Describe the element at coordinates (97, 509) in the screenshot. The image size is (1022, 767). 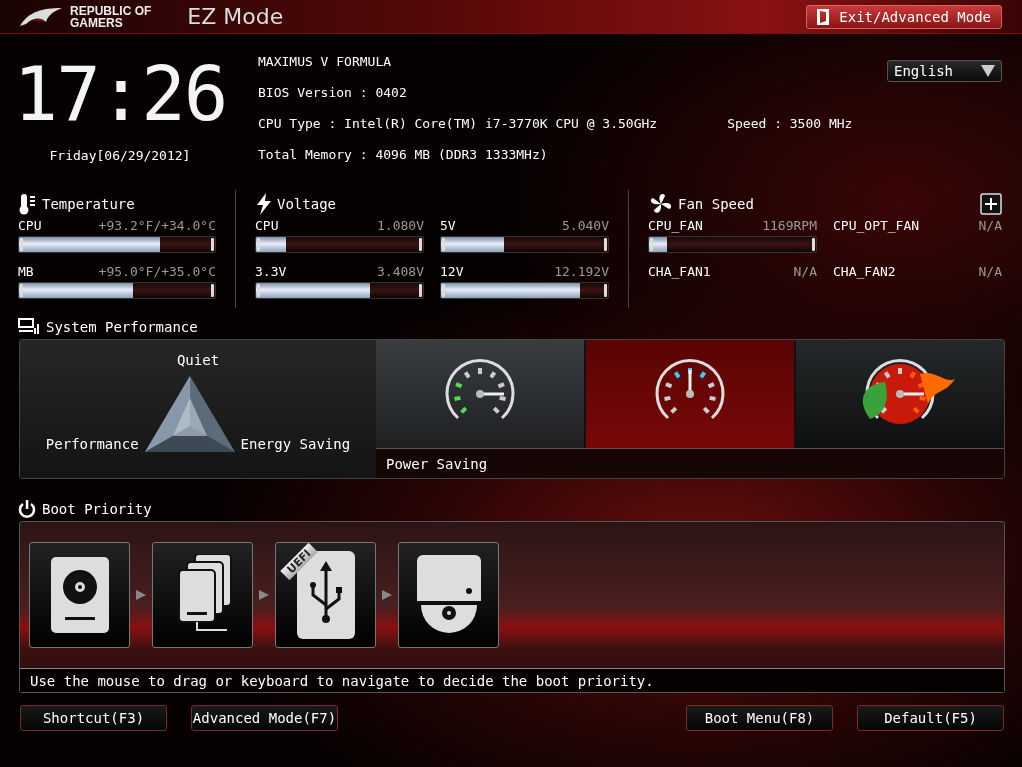
I see `section-title: Boot Priority` at that location.